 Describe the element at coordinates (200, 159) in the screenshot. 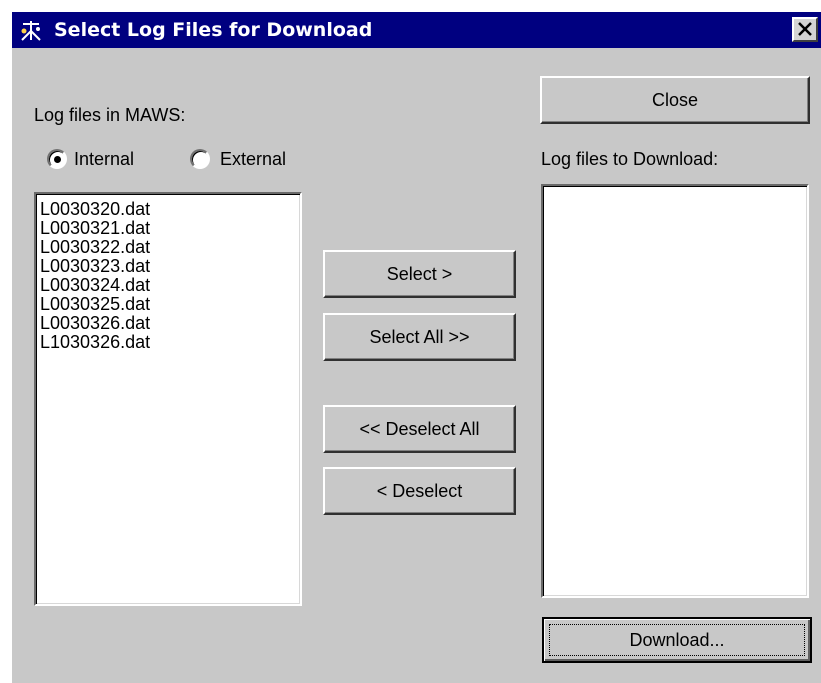

I see `external-radio` at that location.